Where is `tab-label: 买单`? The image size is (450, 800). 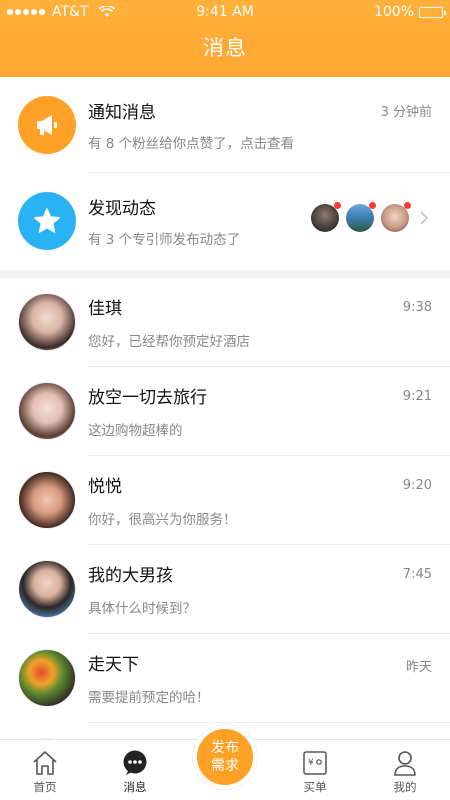 tab-label: 买单 is located at coordinates (315, 787).